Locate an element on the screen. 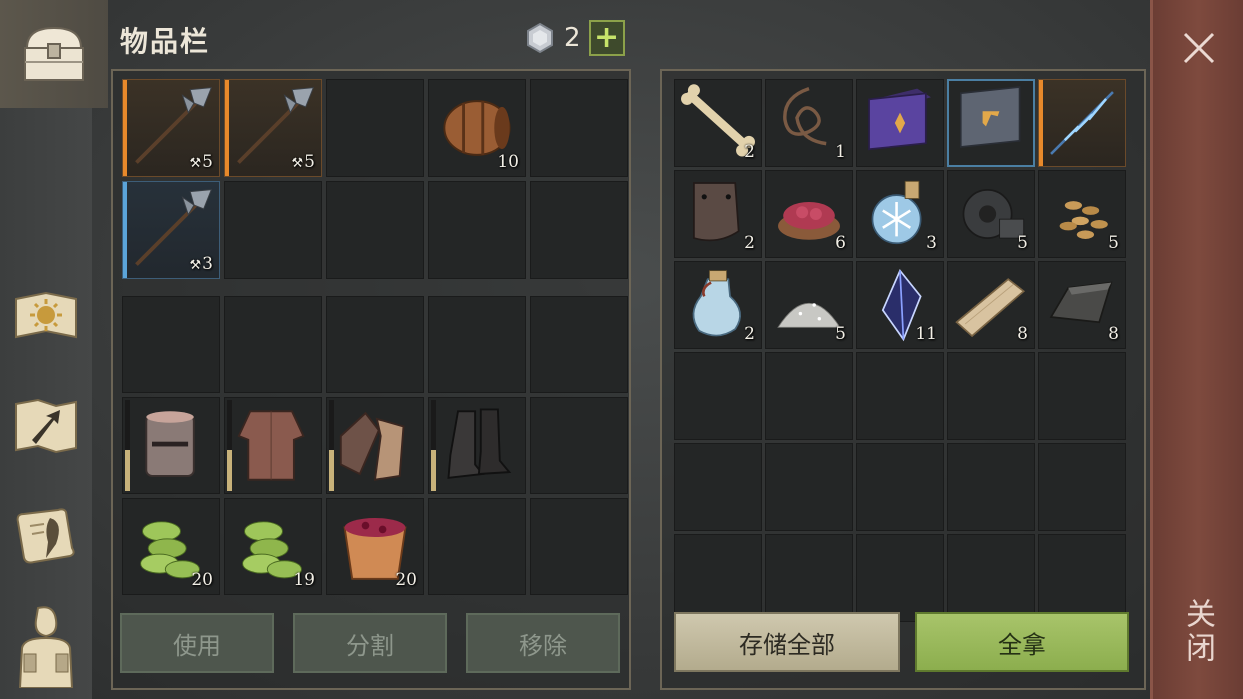 The image size is (1243, 699). page-title: 物品栏 is located at coordinates (165, 41).